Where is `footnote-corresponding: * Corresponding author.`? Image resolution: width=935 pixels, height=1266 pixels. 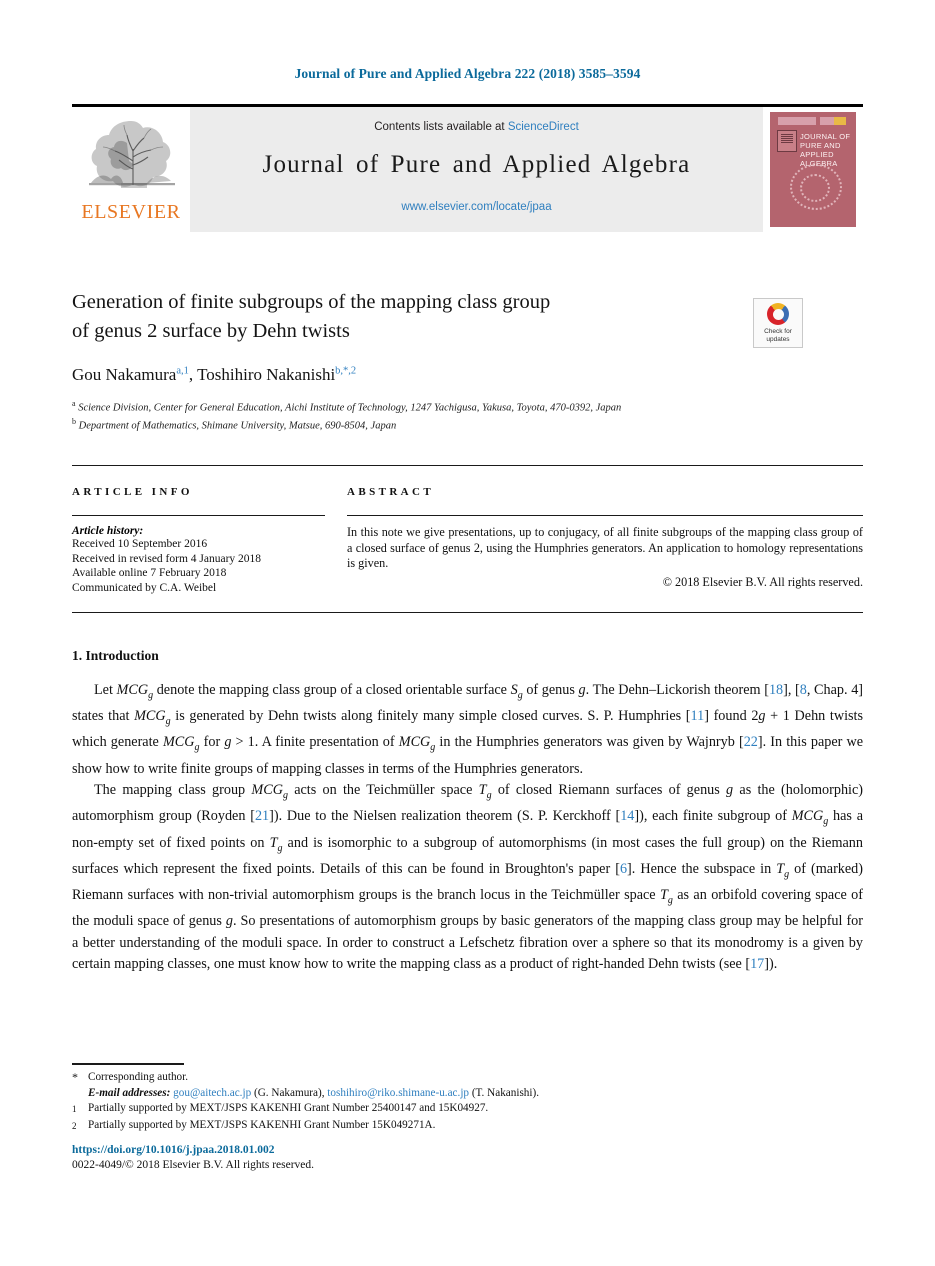 footnote-corresponding: * Corresponding author. is located at coordinates (467, 1078).